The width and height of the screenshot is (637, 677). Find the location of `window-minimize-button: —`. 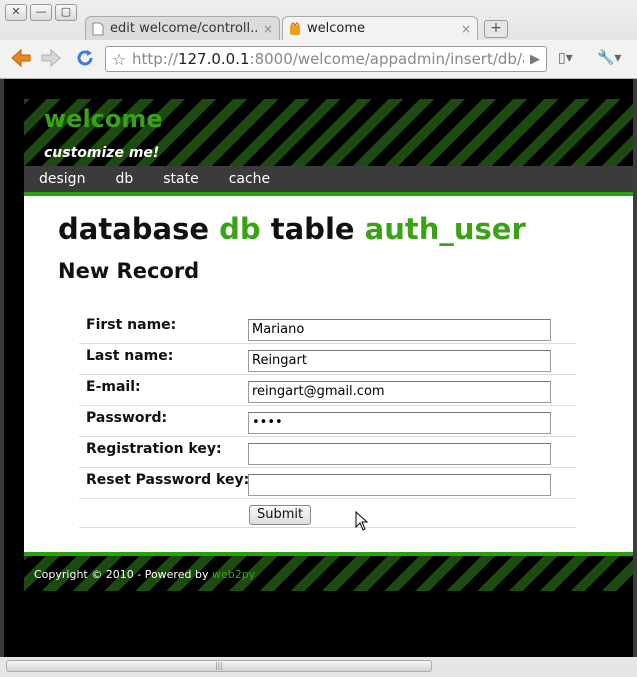

window-minimize-button: — is located at coordinates (41, 12).